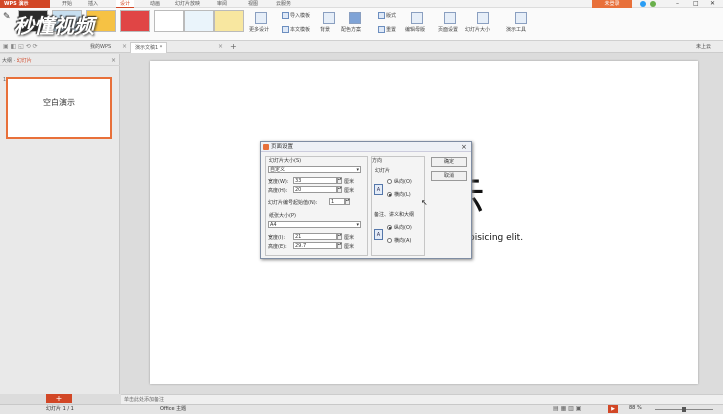  Describe the element at coordinates (329, 18) in the screenshot. I see `background-icon` at that location.